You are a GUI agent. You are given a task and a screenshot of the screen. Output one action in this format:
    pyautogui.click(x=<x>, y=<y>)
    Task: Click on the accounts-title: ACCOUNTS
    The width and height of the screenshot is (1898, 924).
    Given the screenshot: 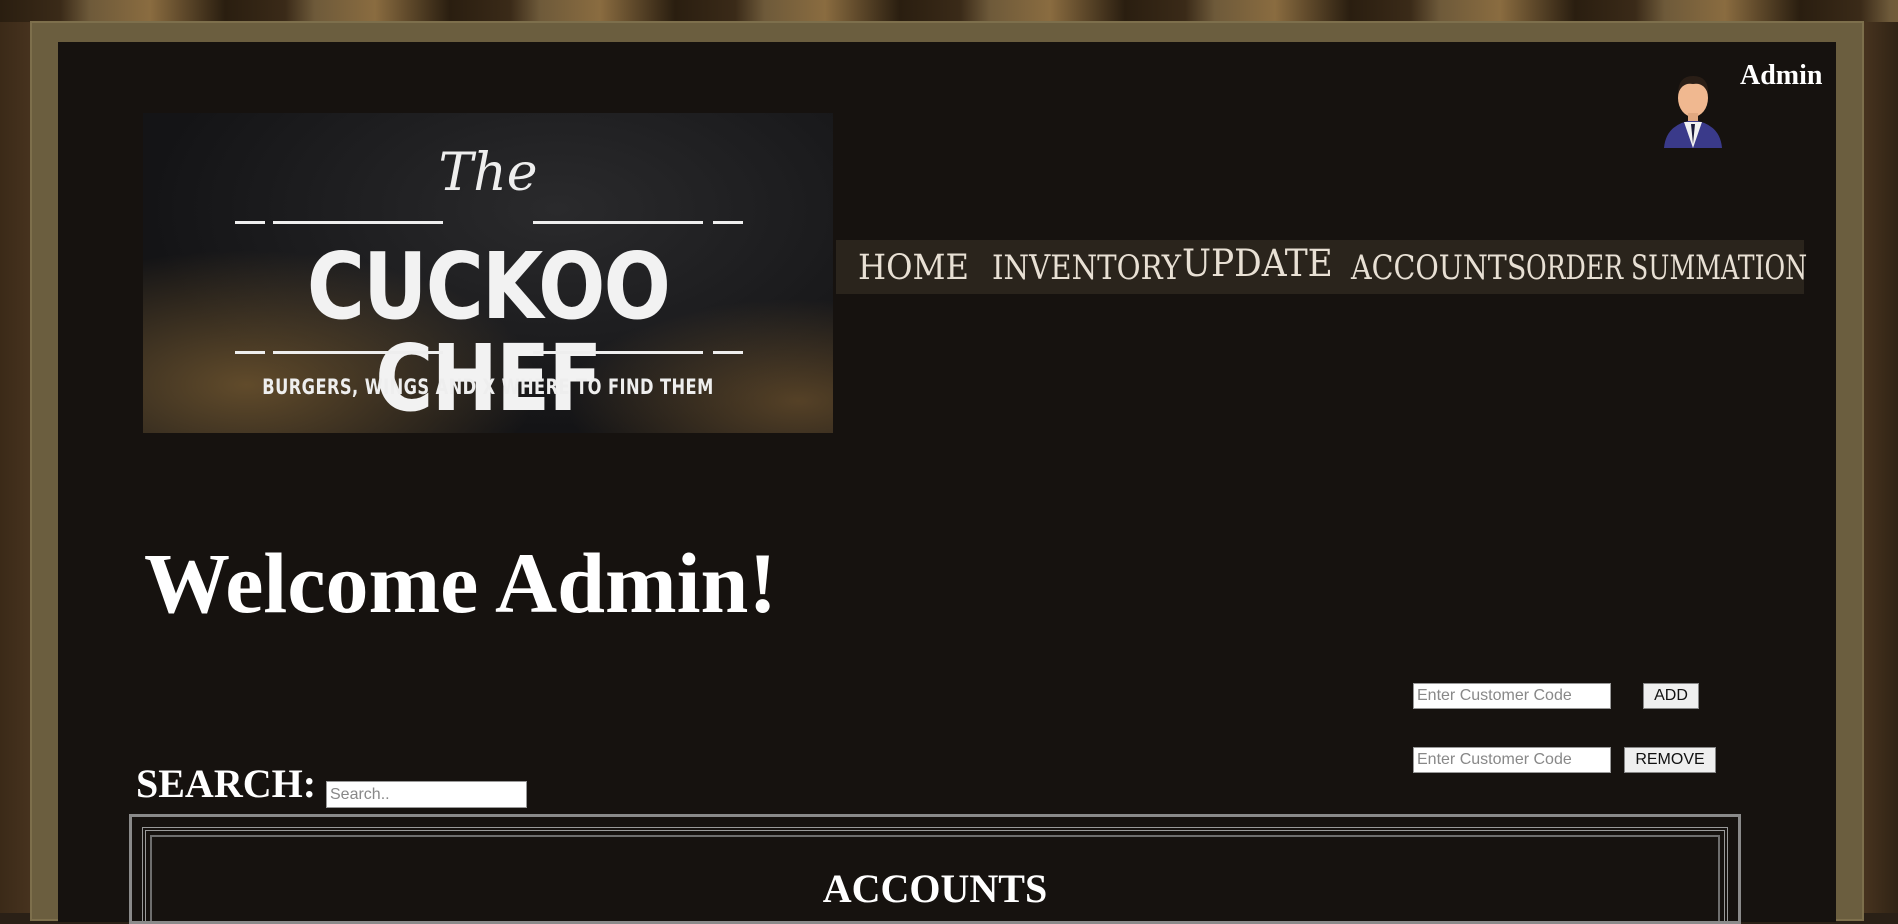 What is the action you would take?
    pyautogui.click(x=935, y=888)
    